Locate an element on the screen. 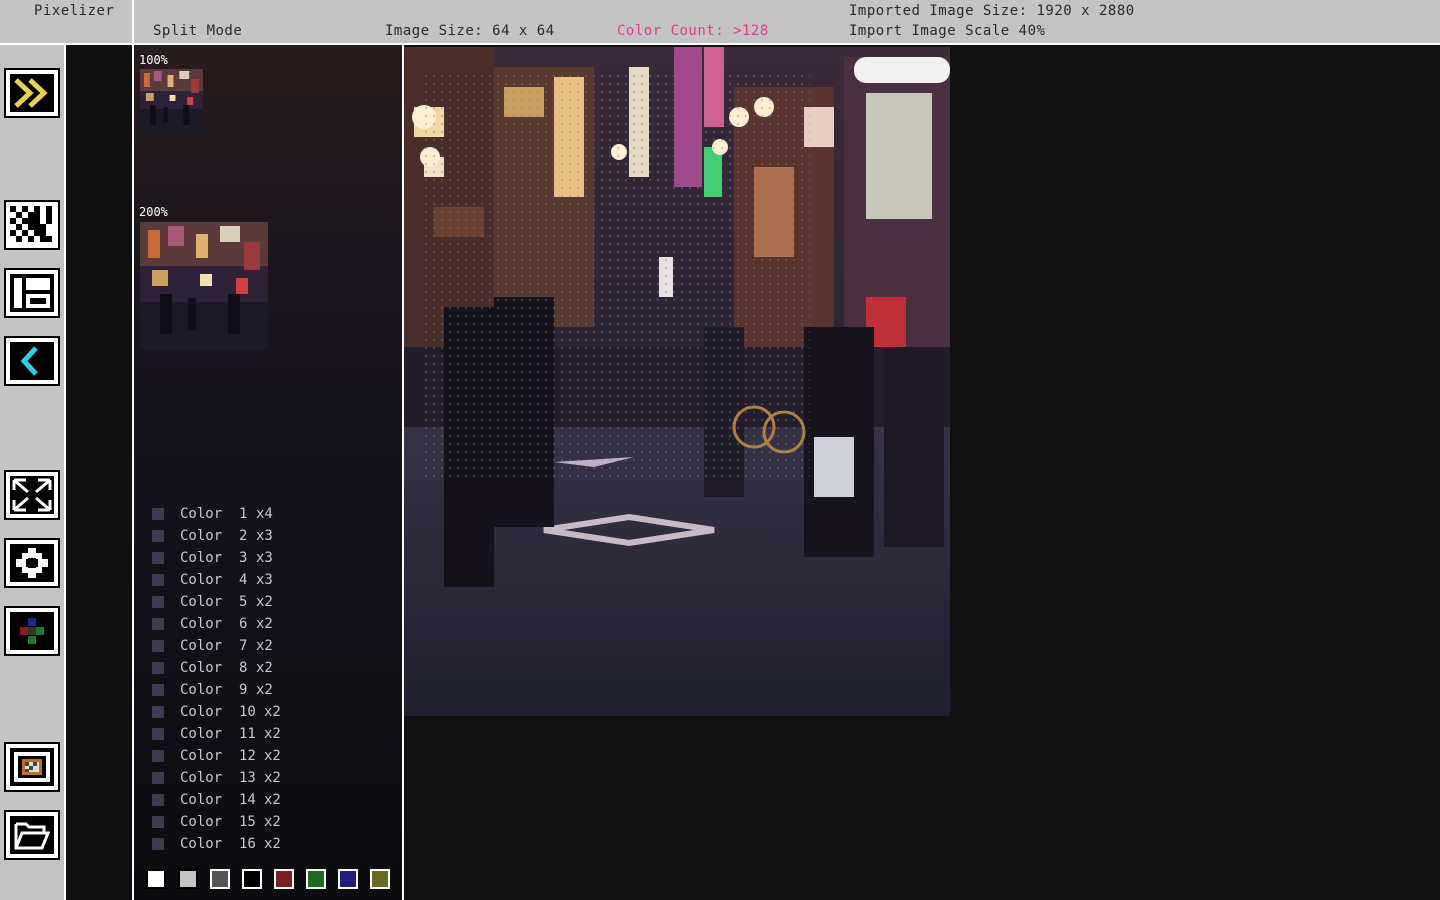 Image resolution: width=1440 pixels, height=900 pixels. rgb-channels-icon is located at coordinates (32, 631).